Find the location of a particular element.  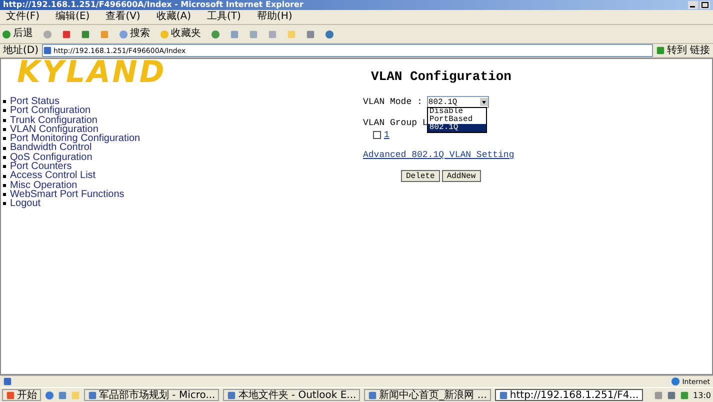

menu-item: 工具(T) is located at coordinates (224, 17).